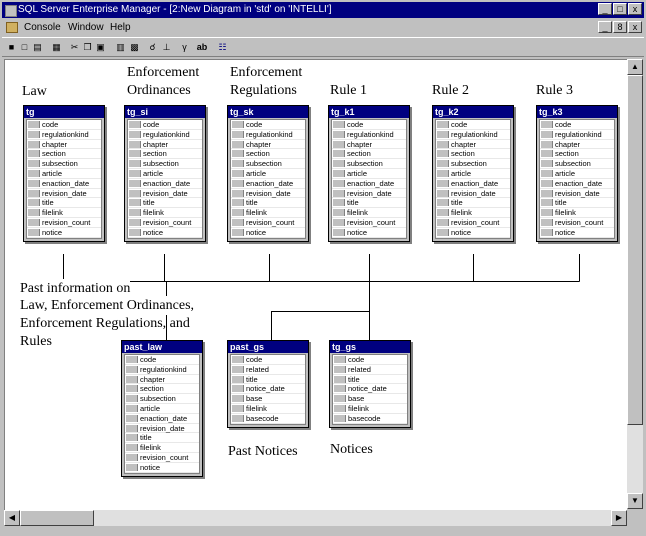 Image resolution: width=646 pixels, height=536 pixels. Describe the element at coordinates (165, 112) in the screenshot. I see `table-header: tg_si` at that location.